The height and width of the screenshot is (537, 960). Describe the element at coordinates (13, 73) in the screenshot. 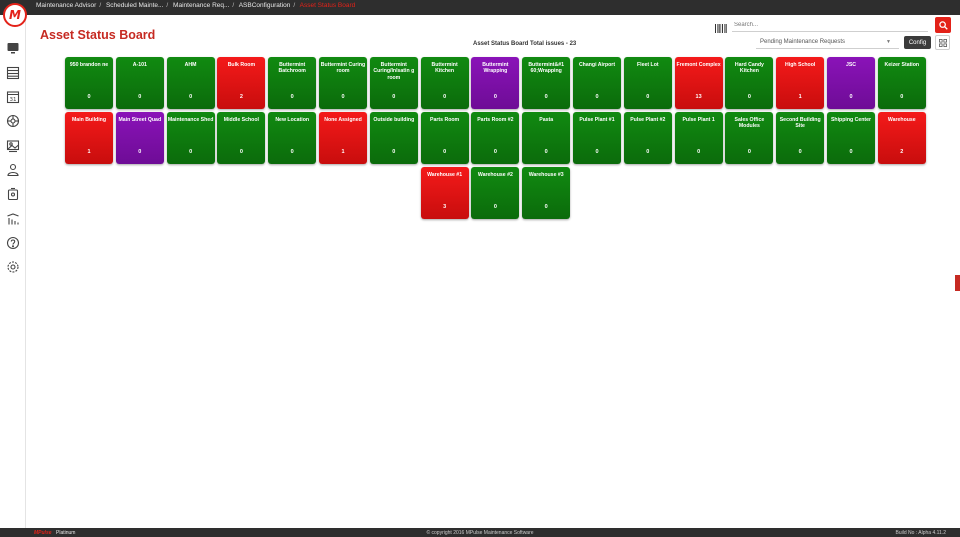

I see `list-icon` at that location.